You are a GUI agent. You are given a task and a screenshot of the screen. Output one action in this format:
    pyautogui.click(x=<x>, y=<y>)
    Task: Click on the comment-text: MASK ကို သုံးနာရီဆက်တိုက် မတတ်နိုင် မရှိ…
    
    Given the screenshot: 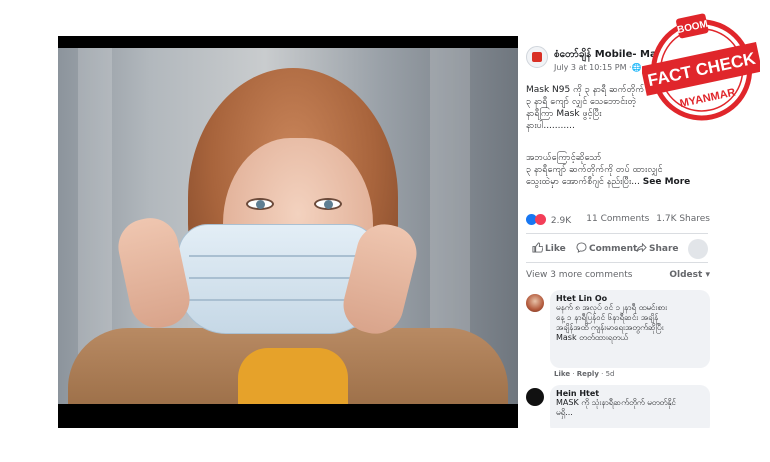 What is the action you would take?
    pyautogui.click(x=616, y=407)
    